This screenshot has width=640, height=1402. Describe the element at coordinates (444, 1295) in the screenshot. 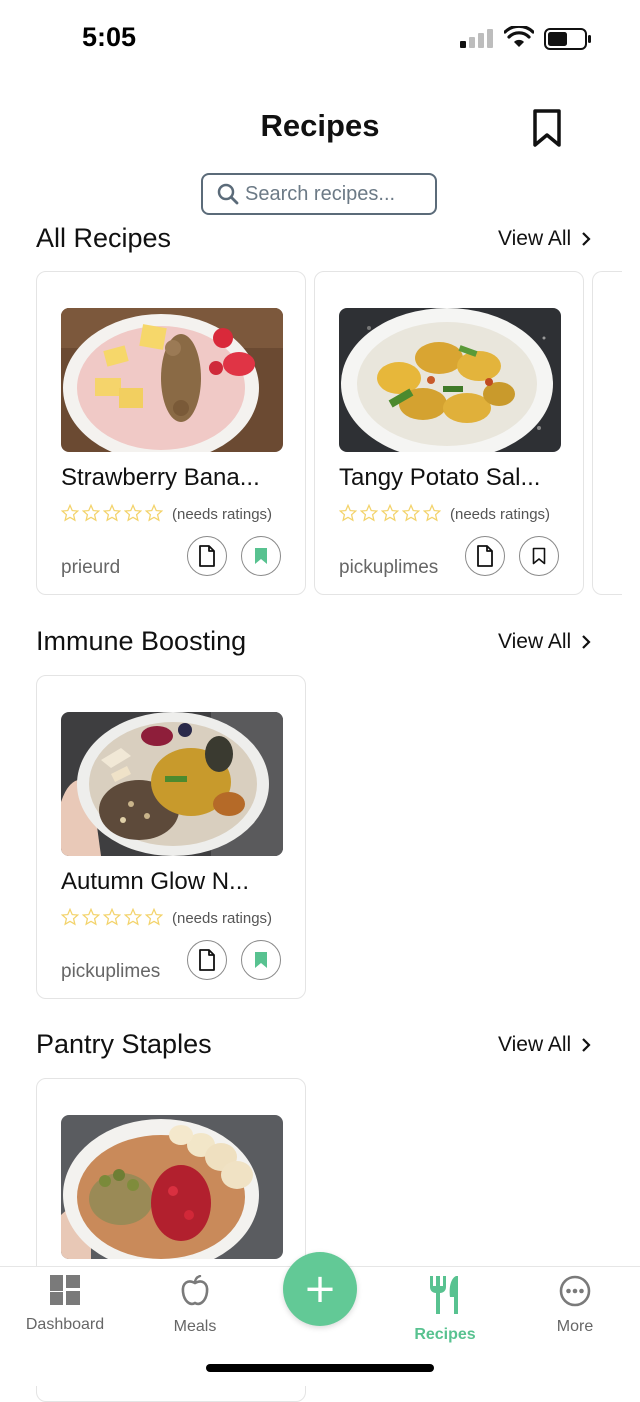

I see `fork-knife-icon` at that location.